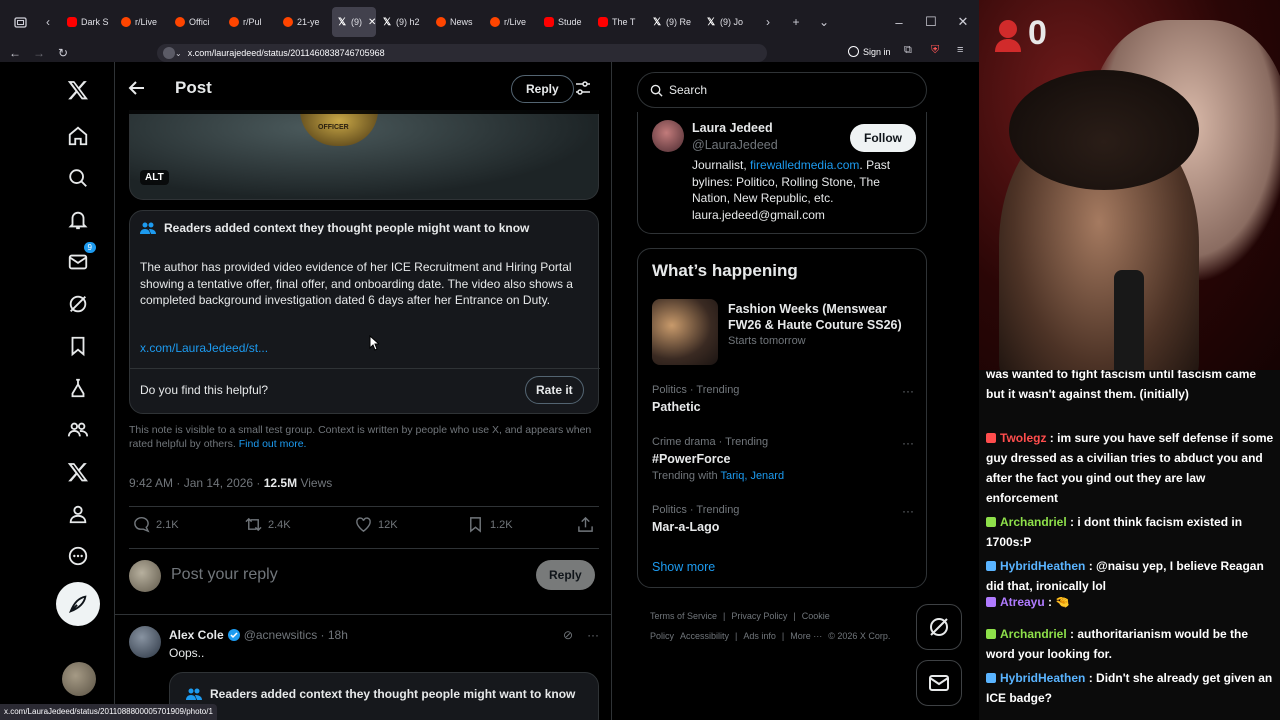 This screenshot has height=720, width=1280. What do you see at coordinates (759, 616) in the screenshot?
I see `footer-link: Privacy Policy` at bounding box center [759, 616].